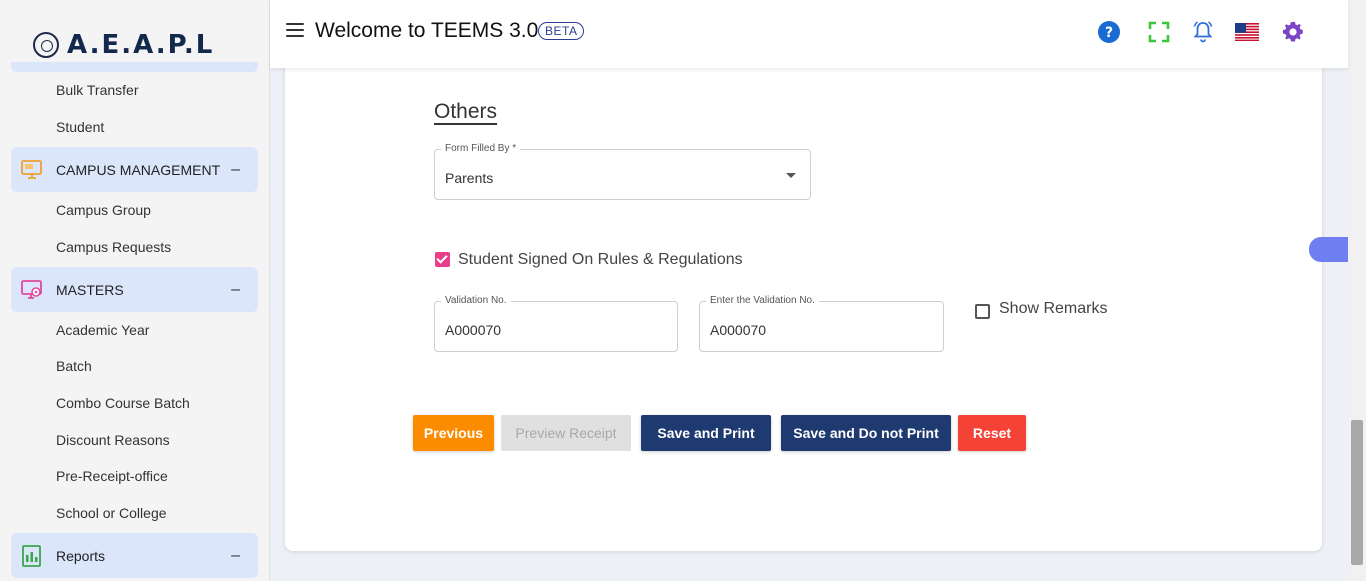  What do you see at coordinates (561, 31) in the screenshot?
I see `beta-badge: BETA` at bounding box center [561, 31].